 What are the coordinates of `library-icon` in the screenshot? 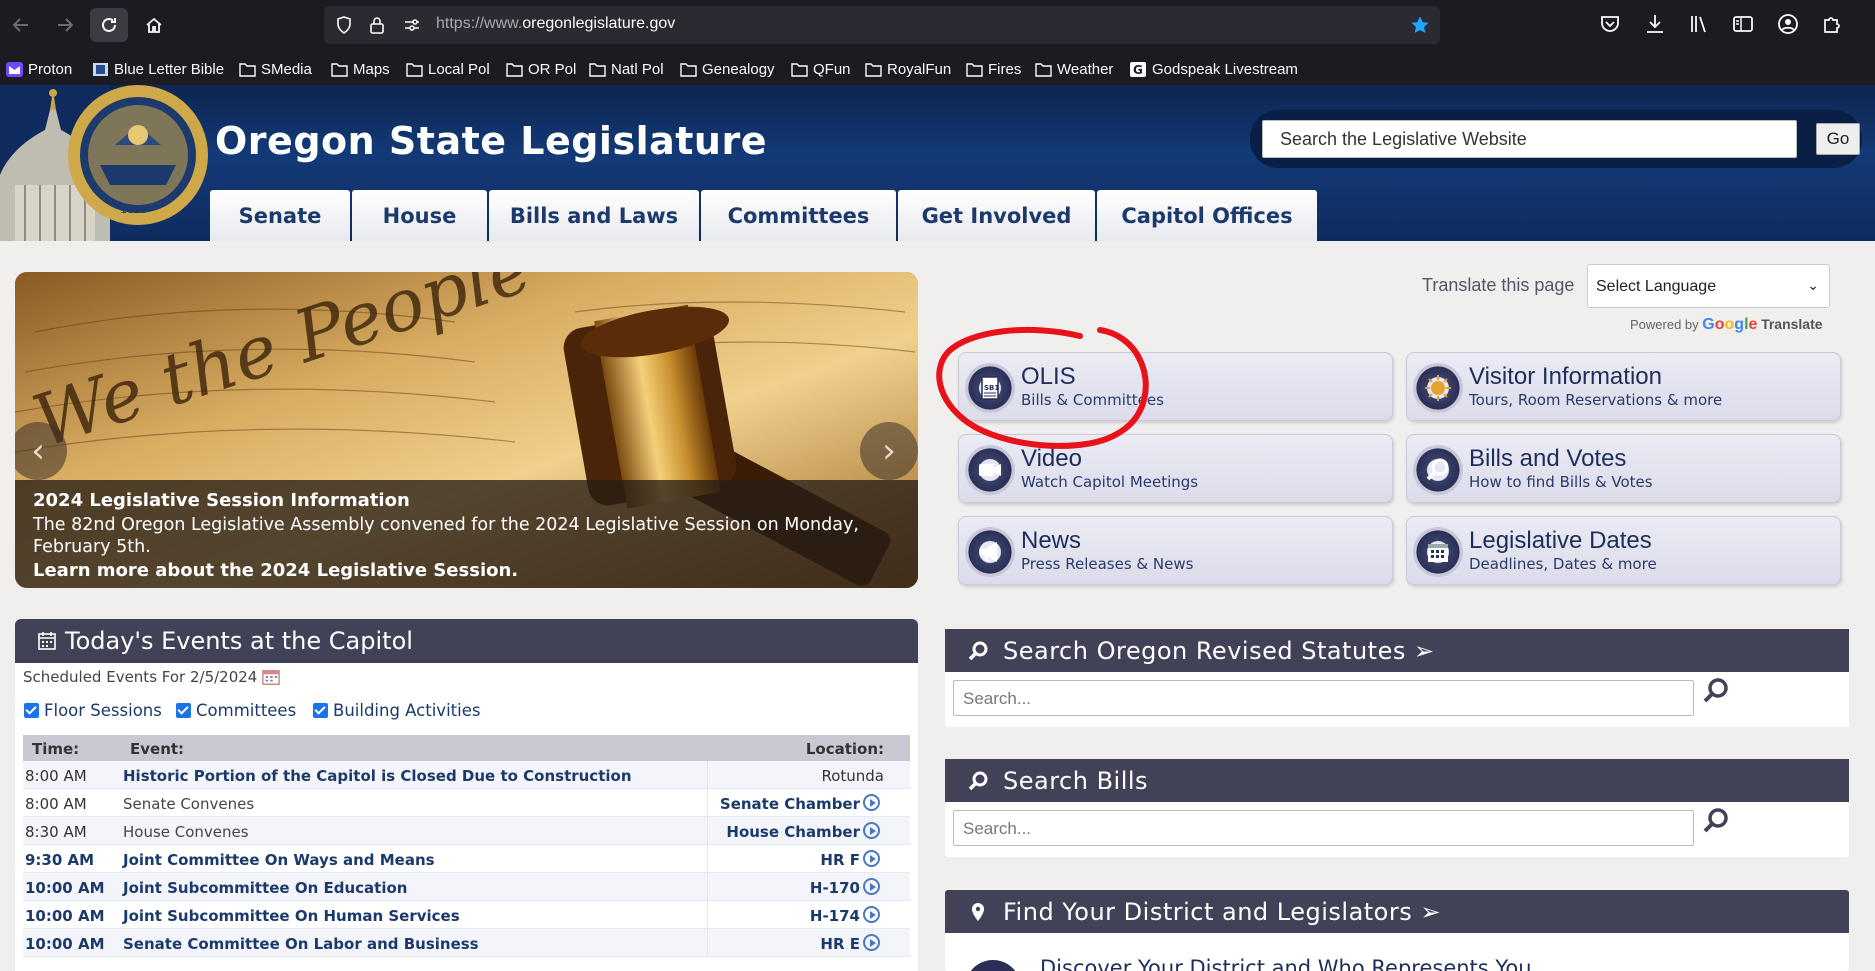 It's located at (1699, 24).